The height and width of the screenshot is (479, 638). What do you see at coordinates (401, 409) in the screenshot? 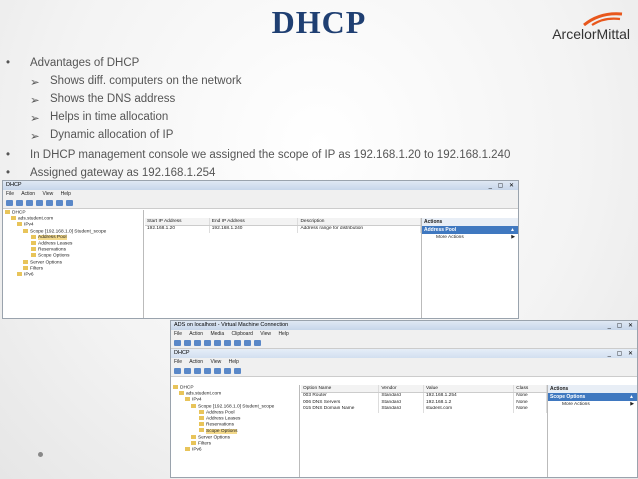
I see `table-cell: Standard` at bounding box center [401, 409].